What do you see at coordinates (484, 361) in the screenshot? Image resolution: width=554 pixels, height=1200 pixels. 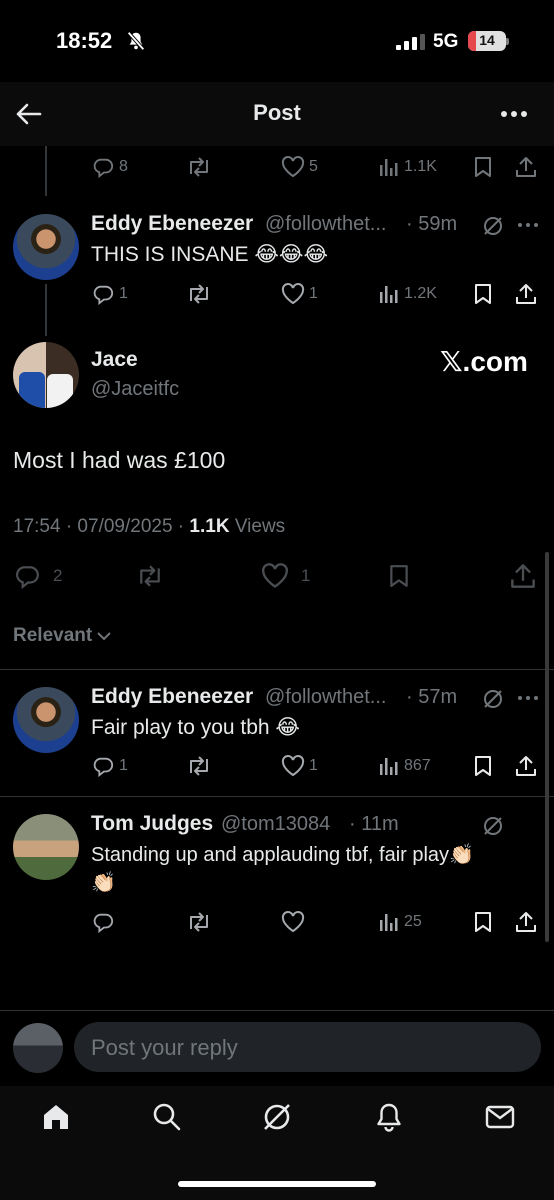 I see `x-watermark: 𝕏.com` at bounding box center [484, 361].